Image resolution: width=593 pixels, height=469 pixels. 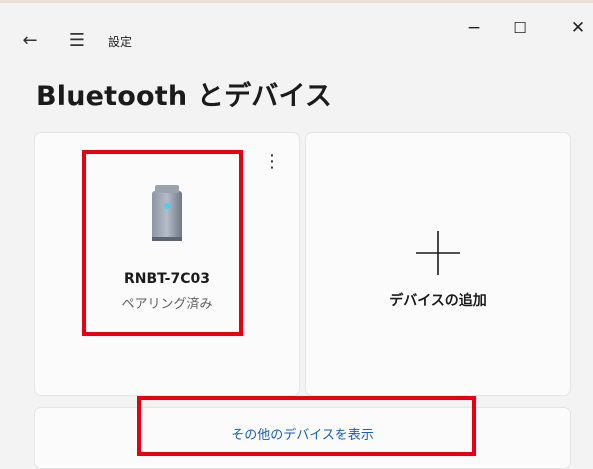 I want to click on back-arrow-icon: ←, so click(x=30, y=40).